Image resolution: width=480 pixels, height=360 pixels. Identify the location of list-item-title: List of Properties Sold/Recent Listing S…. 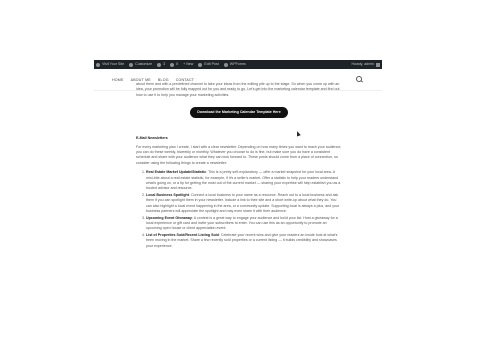
(182, 234).